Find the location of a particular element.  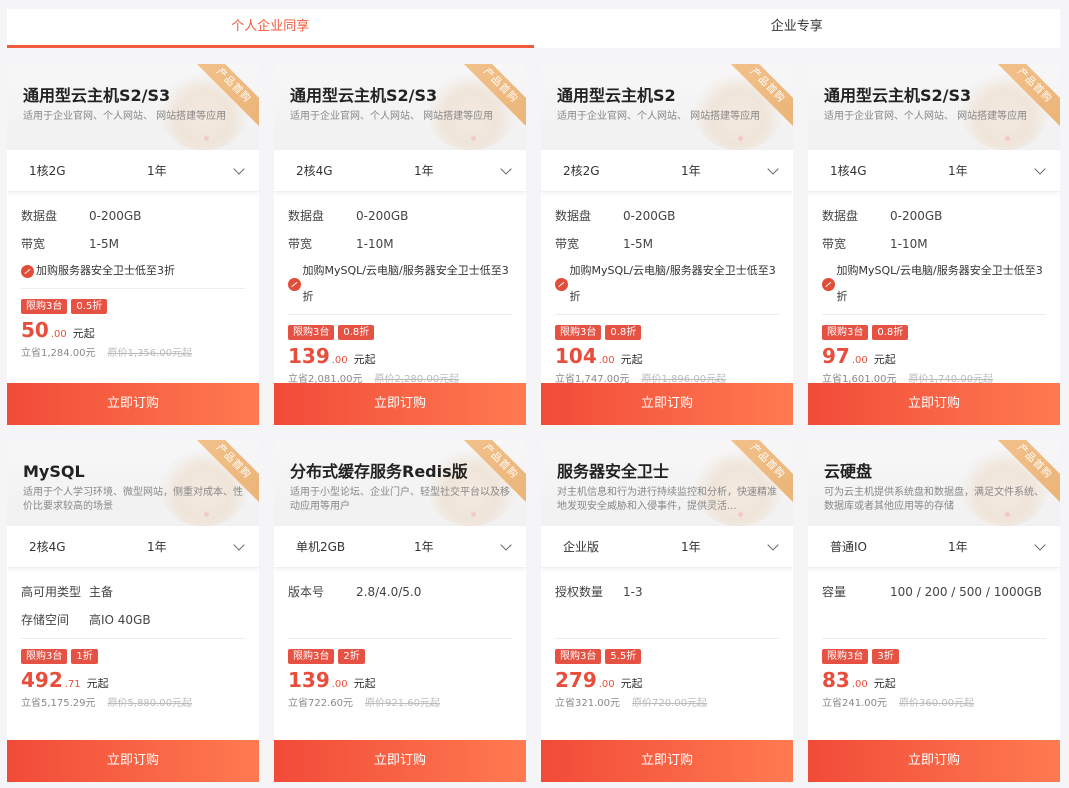

card-title: 通用型云主机S2 is located at coordinates (616, 95).